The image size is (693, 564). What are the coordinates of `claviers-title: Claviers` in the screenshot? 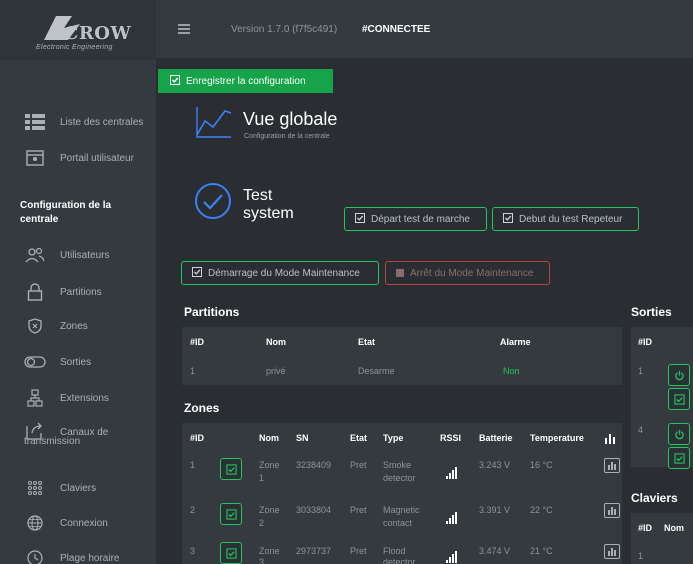 It's located at (654, 498).